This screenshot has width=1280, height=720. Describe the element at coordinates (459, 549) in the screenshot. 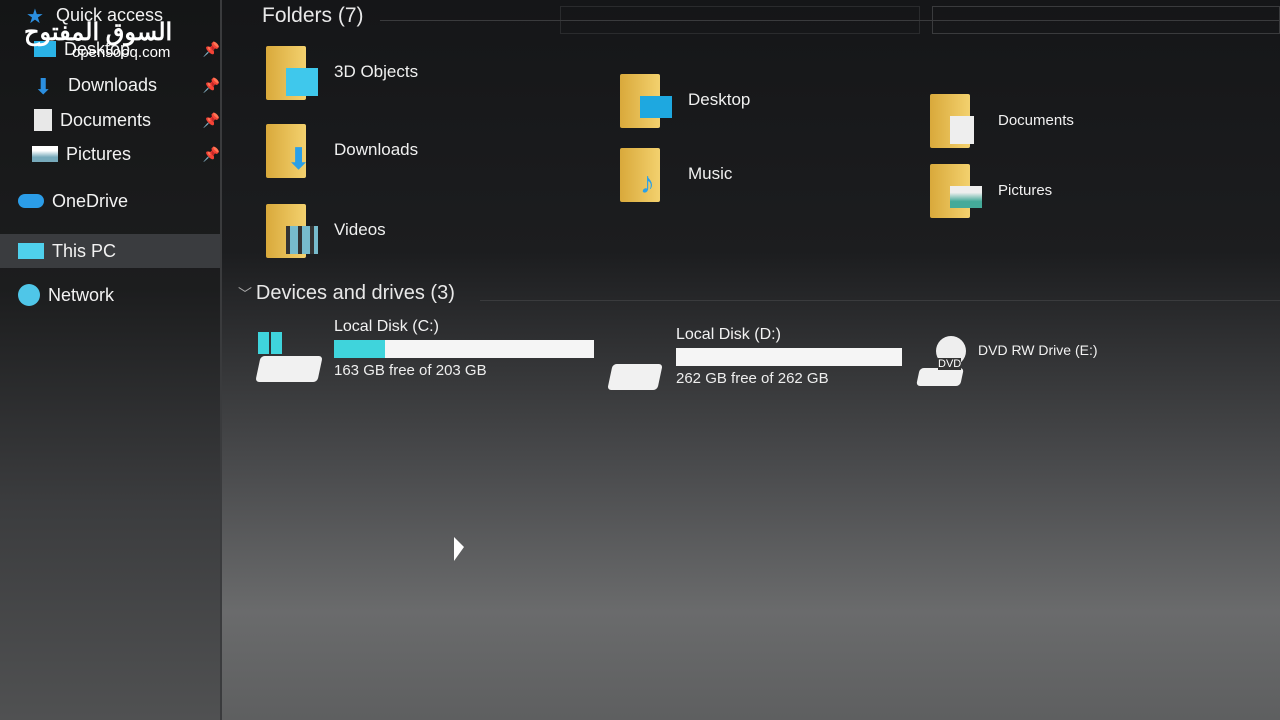

I see `mouse-cursor` at that location.